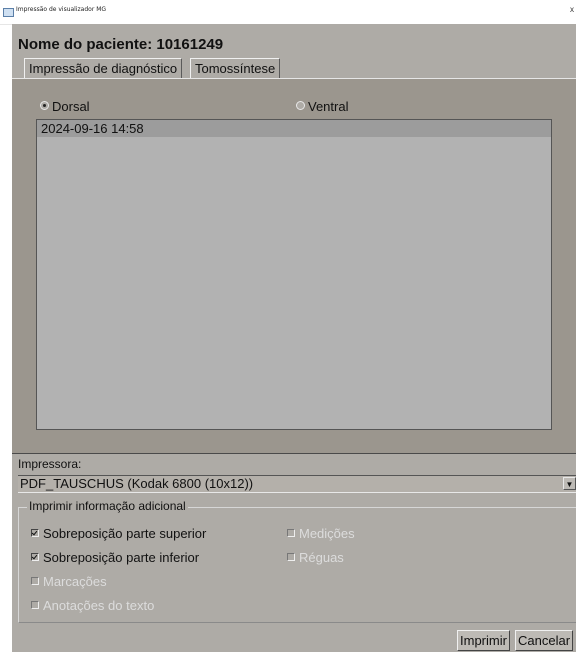 The width and height of the screenshot is (576, 652). I want to click on cancel-button: Cancelar, so click(544, 640).